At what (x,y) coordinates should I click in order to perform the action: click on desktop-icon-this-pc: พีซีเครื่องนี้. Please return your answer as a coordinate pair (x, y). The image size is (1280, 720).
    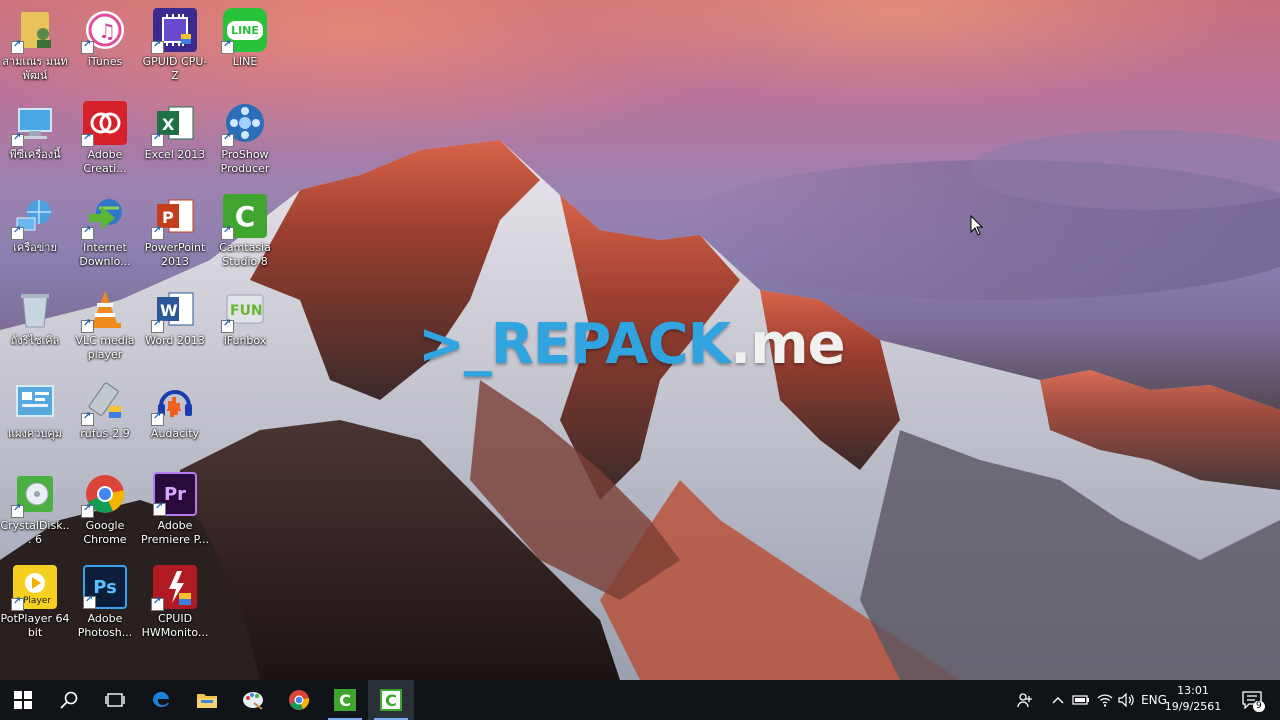
    Looking at the image, I should click on (35, 131).